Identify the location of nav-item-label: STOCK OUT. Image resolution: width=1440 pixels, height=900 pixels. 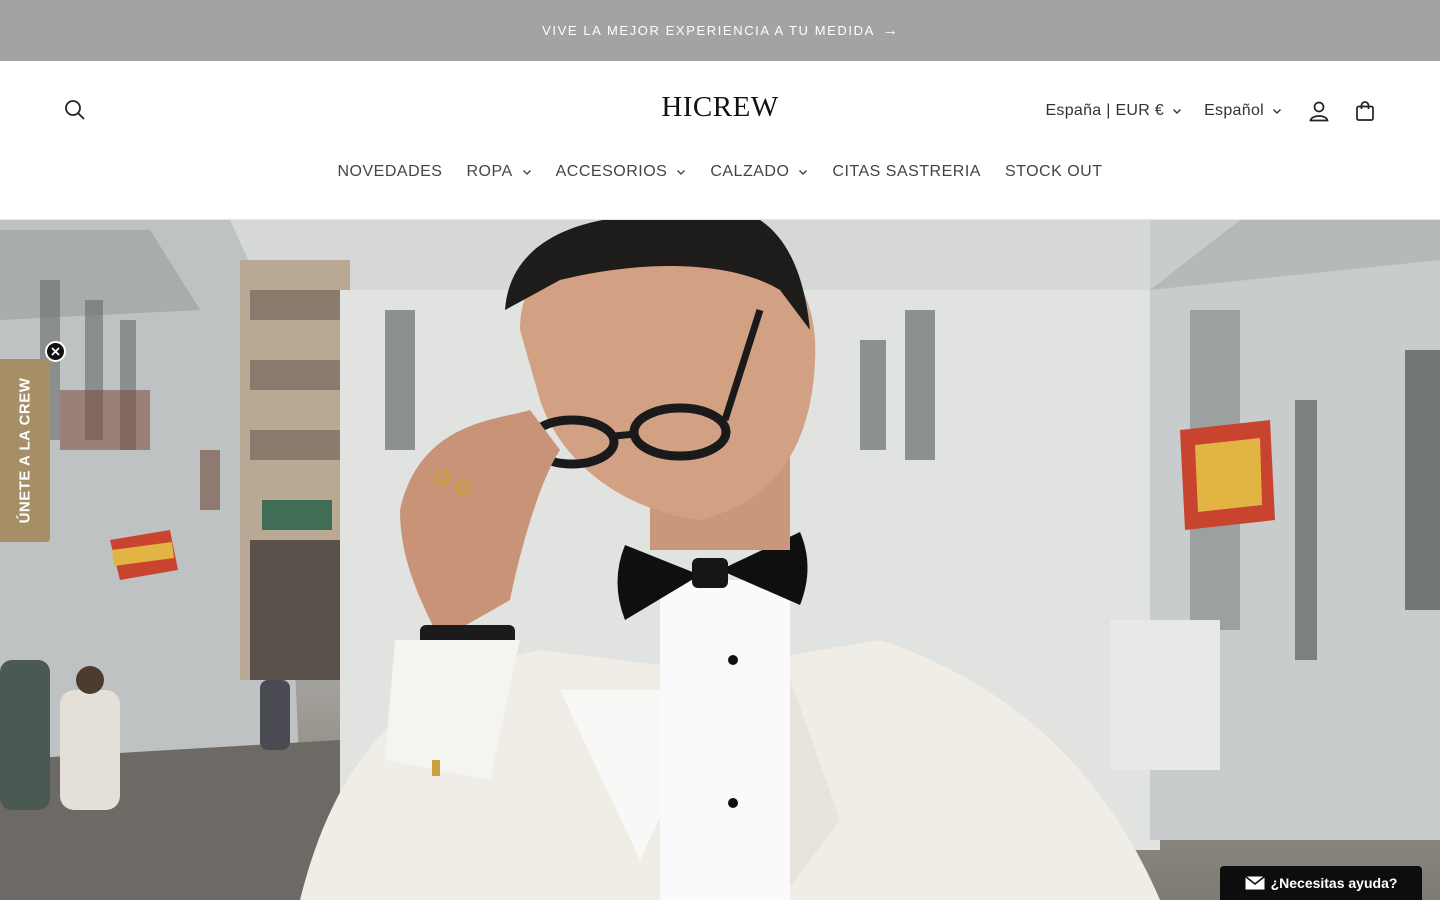
(1053, 171).